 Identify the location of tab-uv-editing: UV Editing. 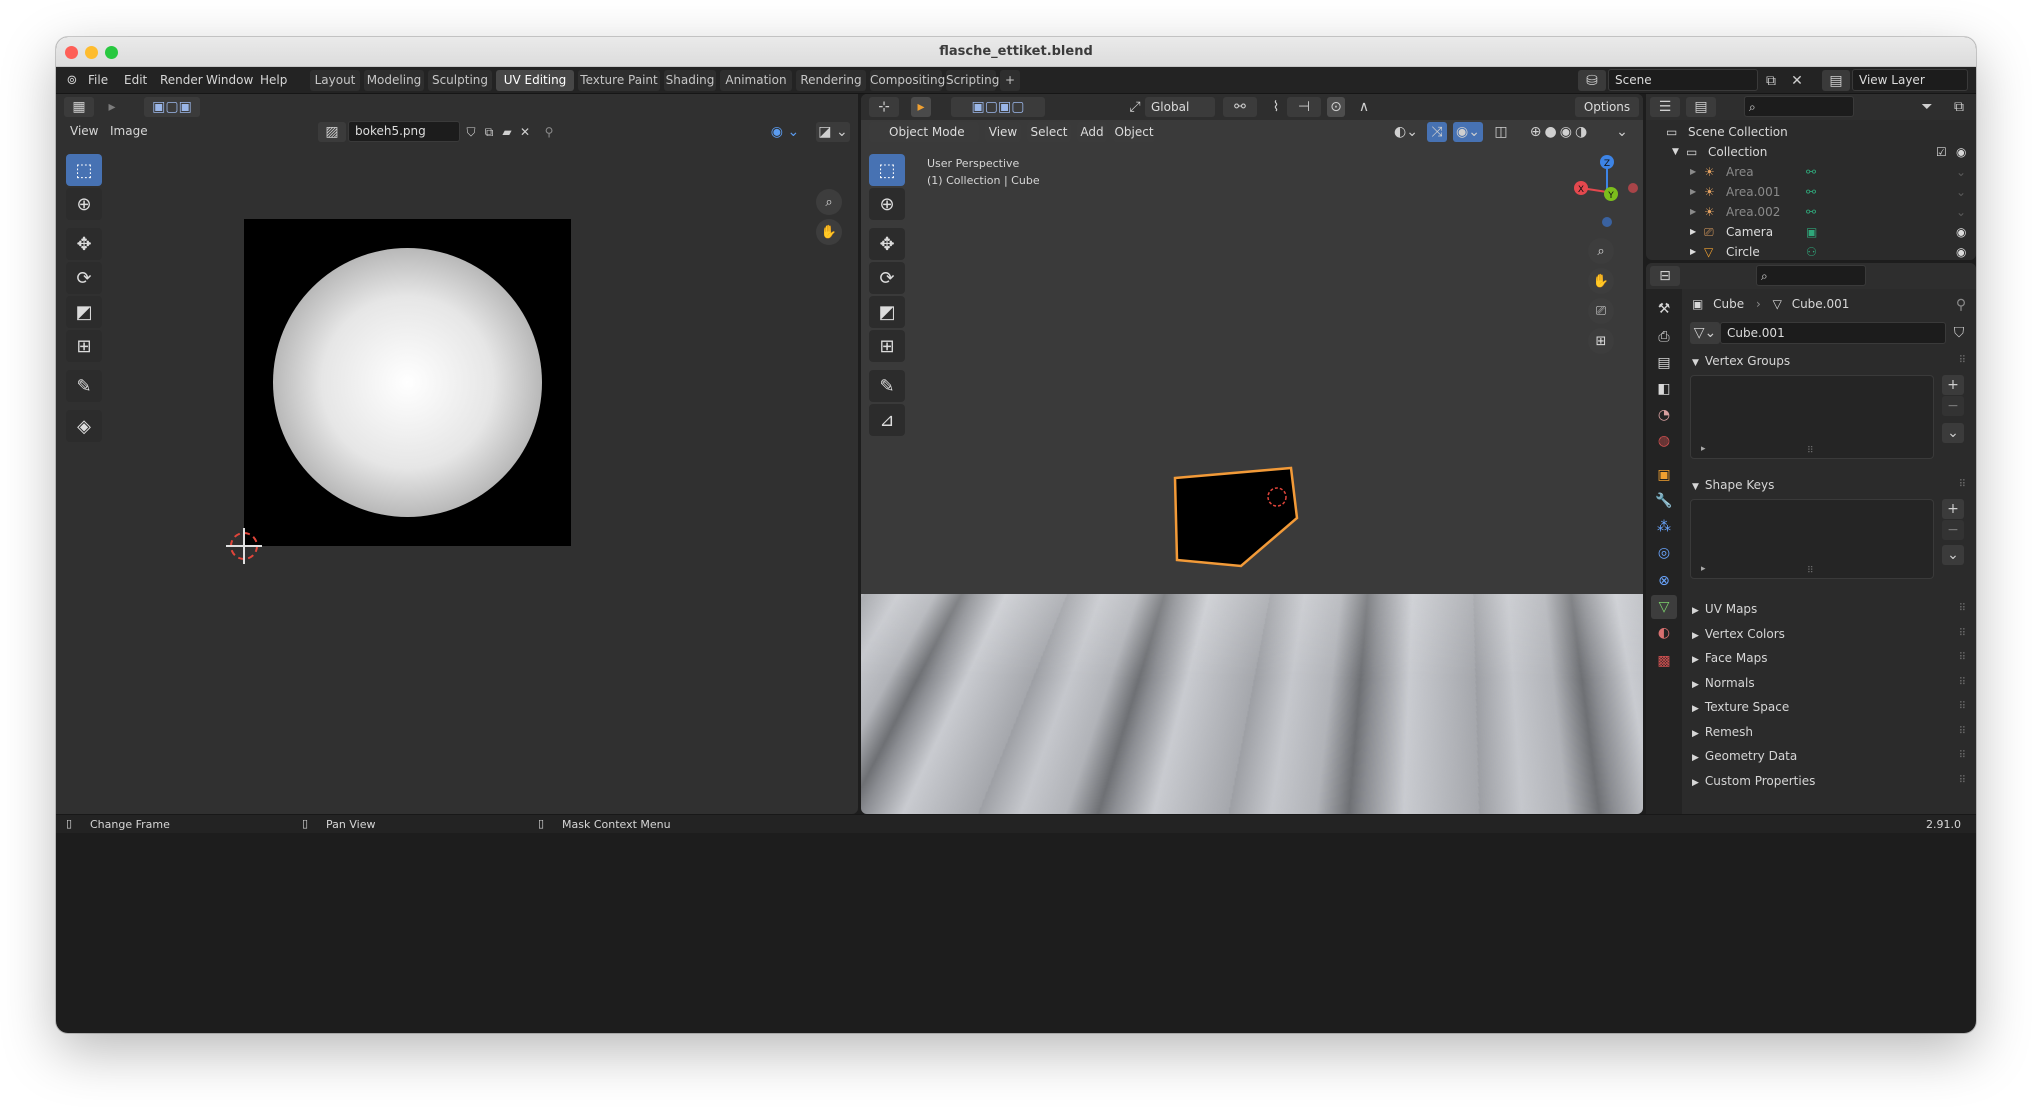
(535, 80).